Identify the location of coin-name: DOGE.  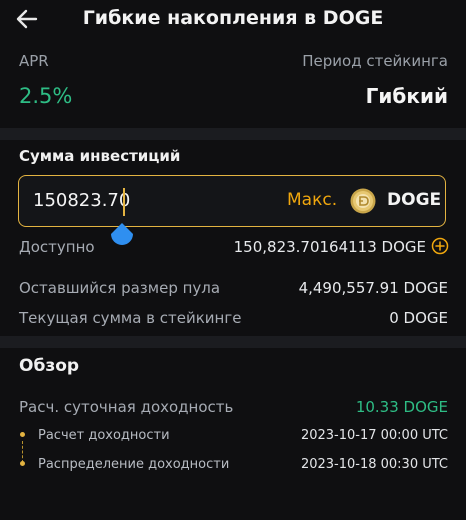
(414, 200).